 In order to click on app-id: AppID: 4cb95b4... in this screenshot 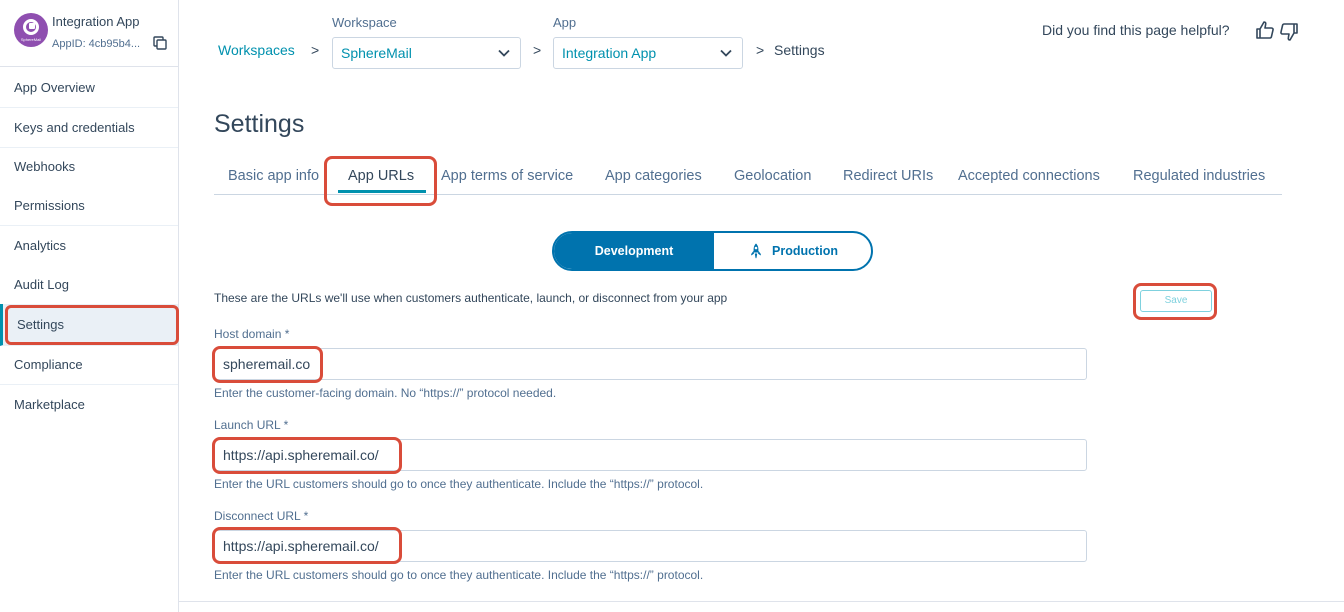, I will do `click(96, 44)`.